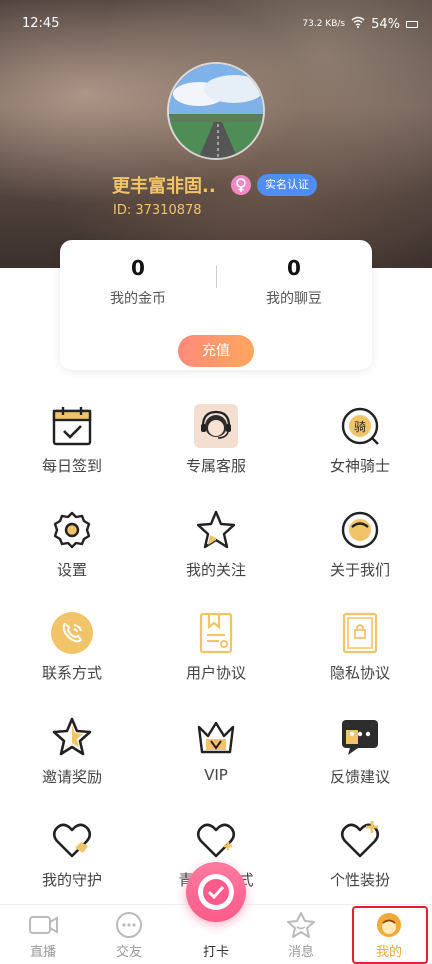  I want to click on menu-item-goddess-knight: 骑 女神骑士, so click(360, 445).